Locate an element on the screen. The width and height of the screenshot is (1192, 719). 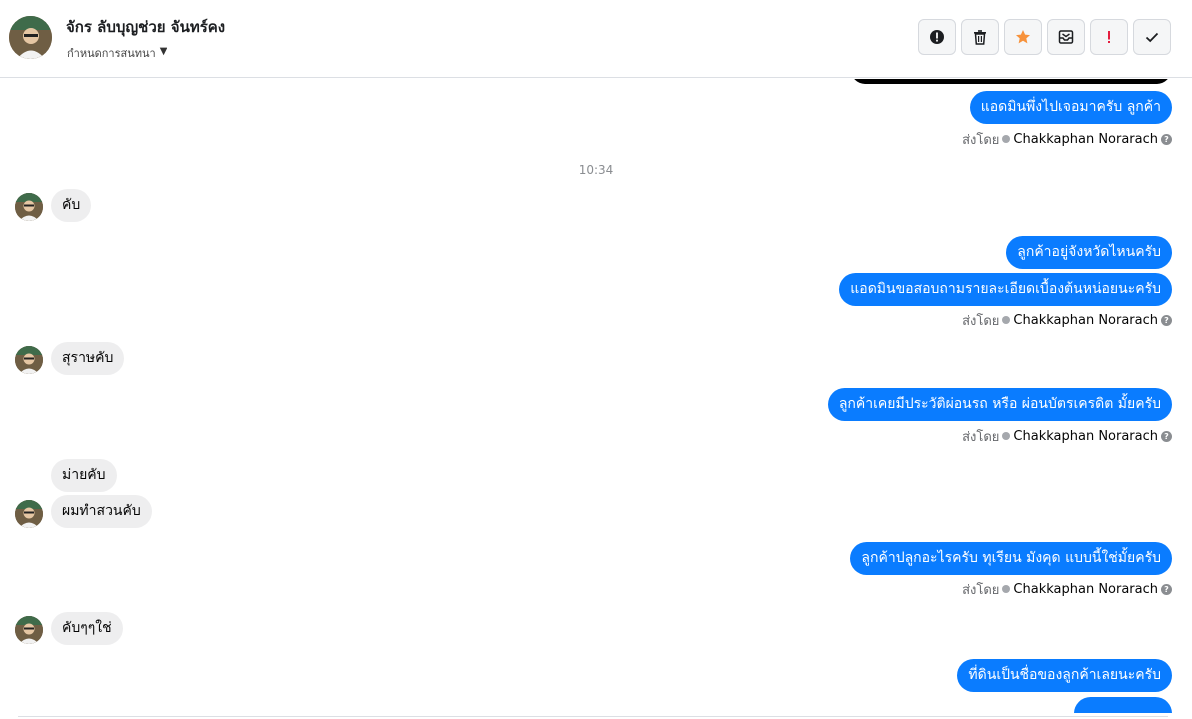
conversation-toolbar is located at coordinates (1044, 37).